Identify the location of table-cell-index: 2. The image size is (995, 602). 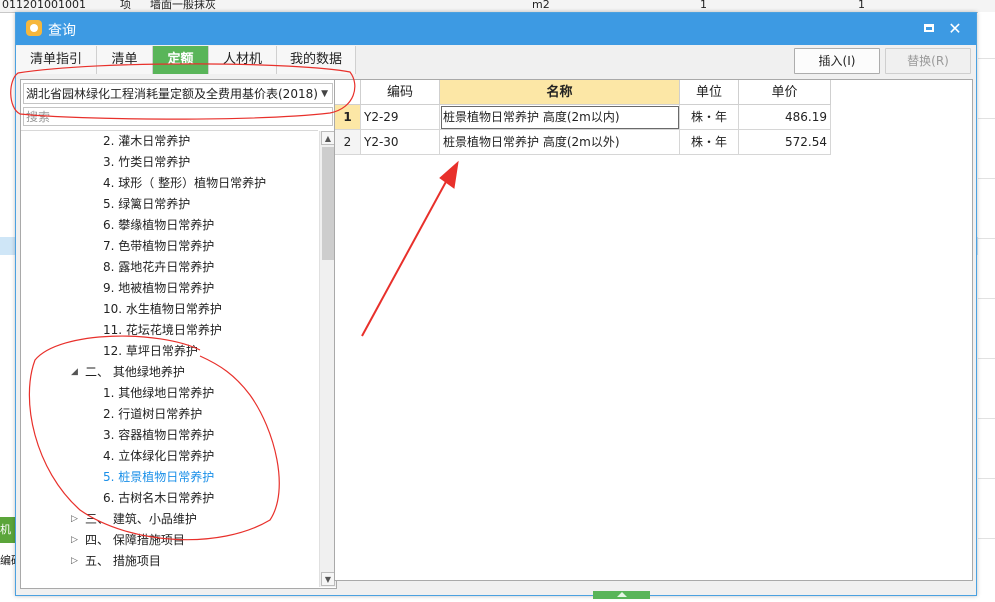
(348, 142).